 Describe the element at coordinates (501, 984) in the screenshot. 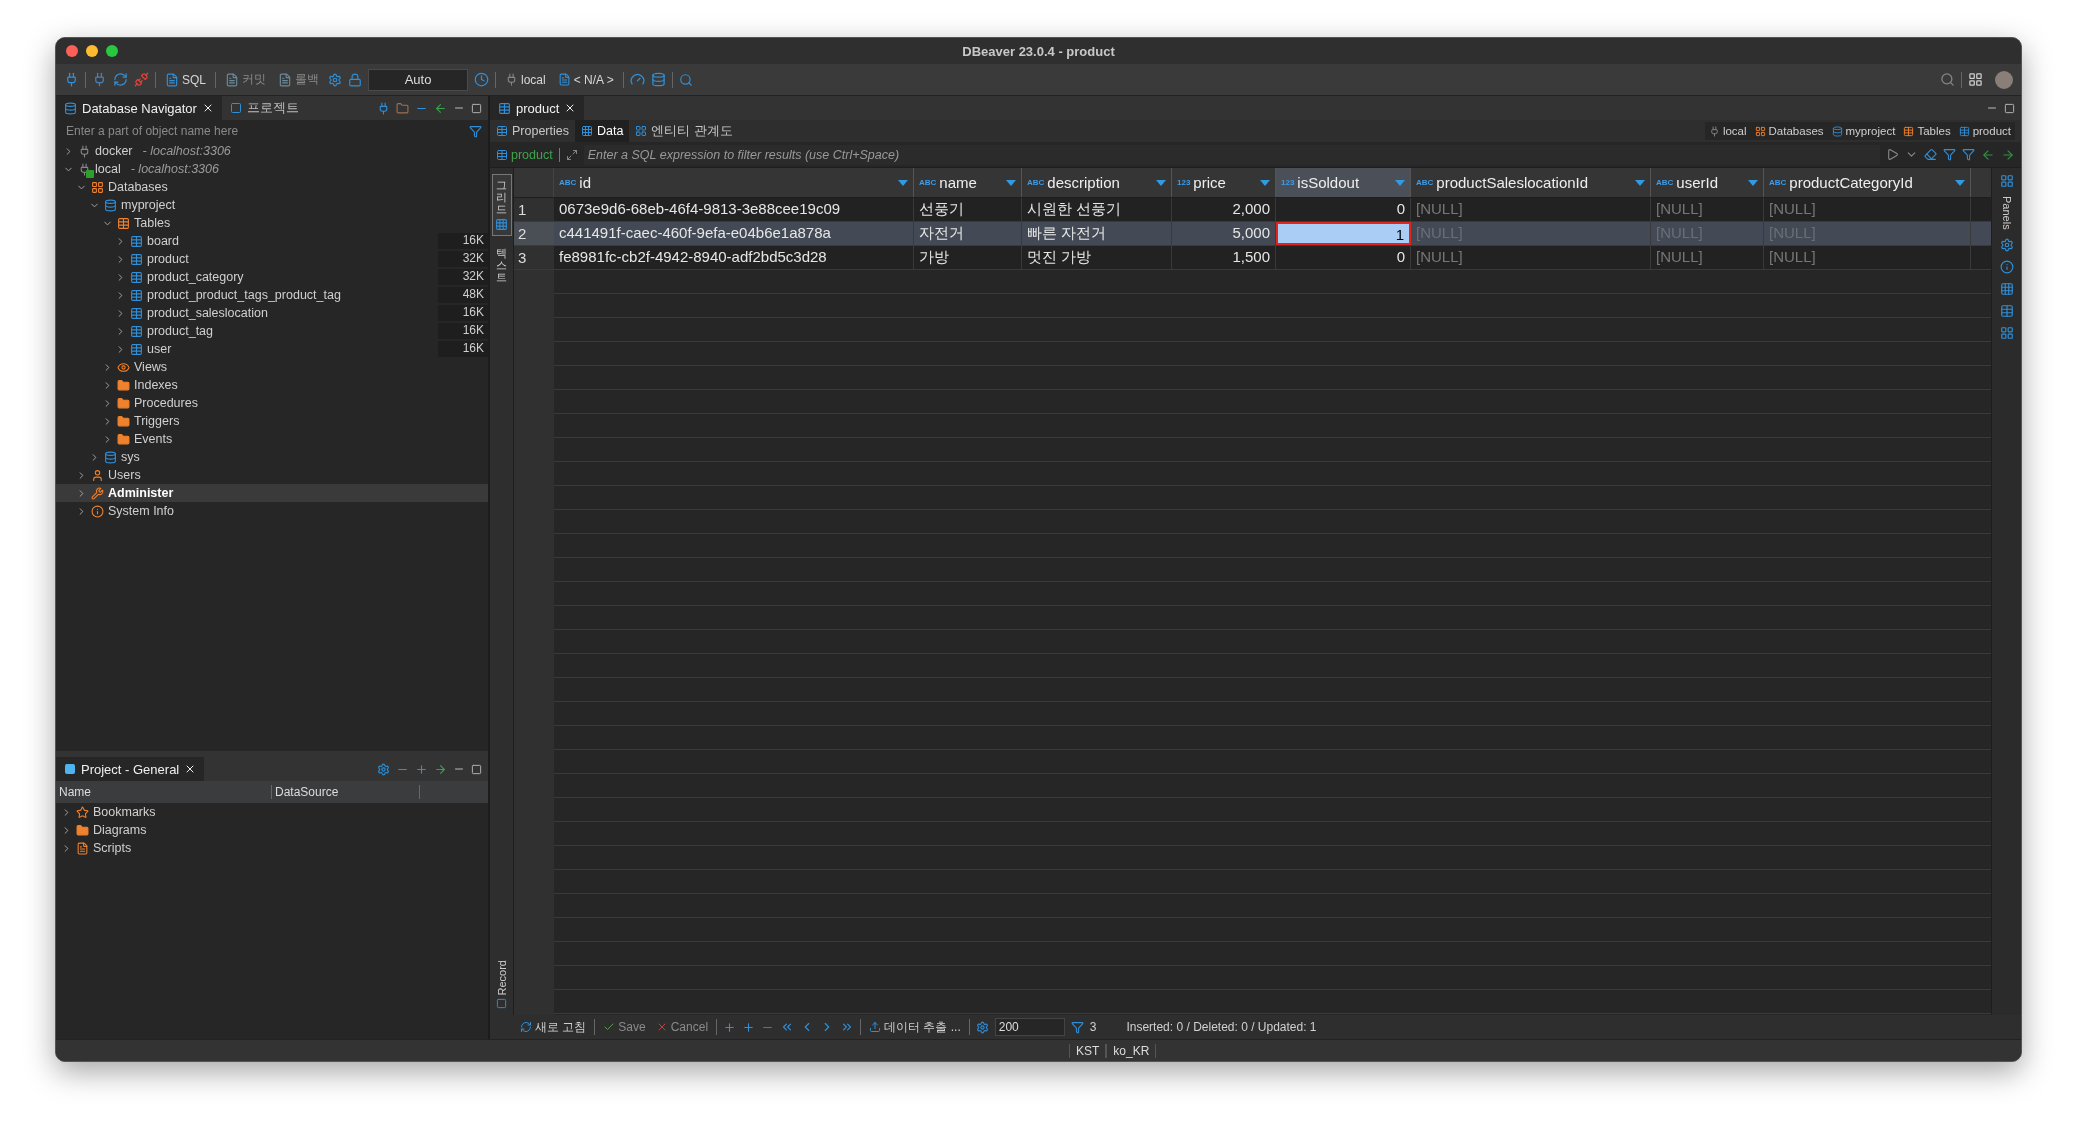

I see `record-mode-button: Record` at that location.